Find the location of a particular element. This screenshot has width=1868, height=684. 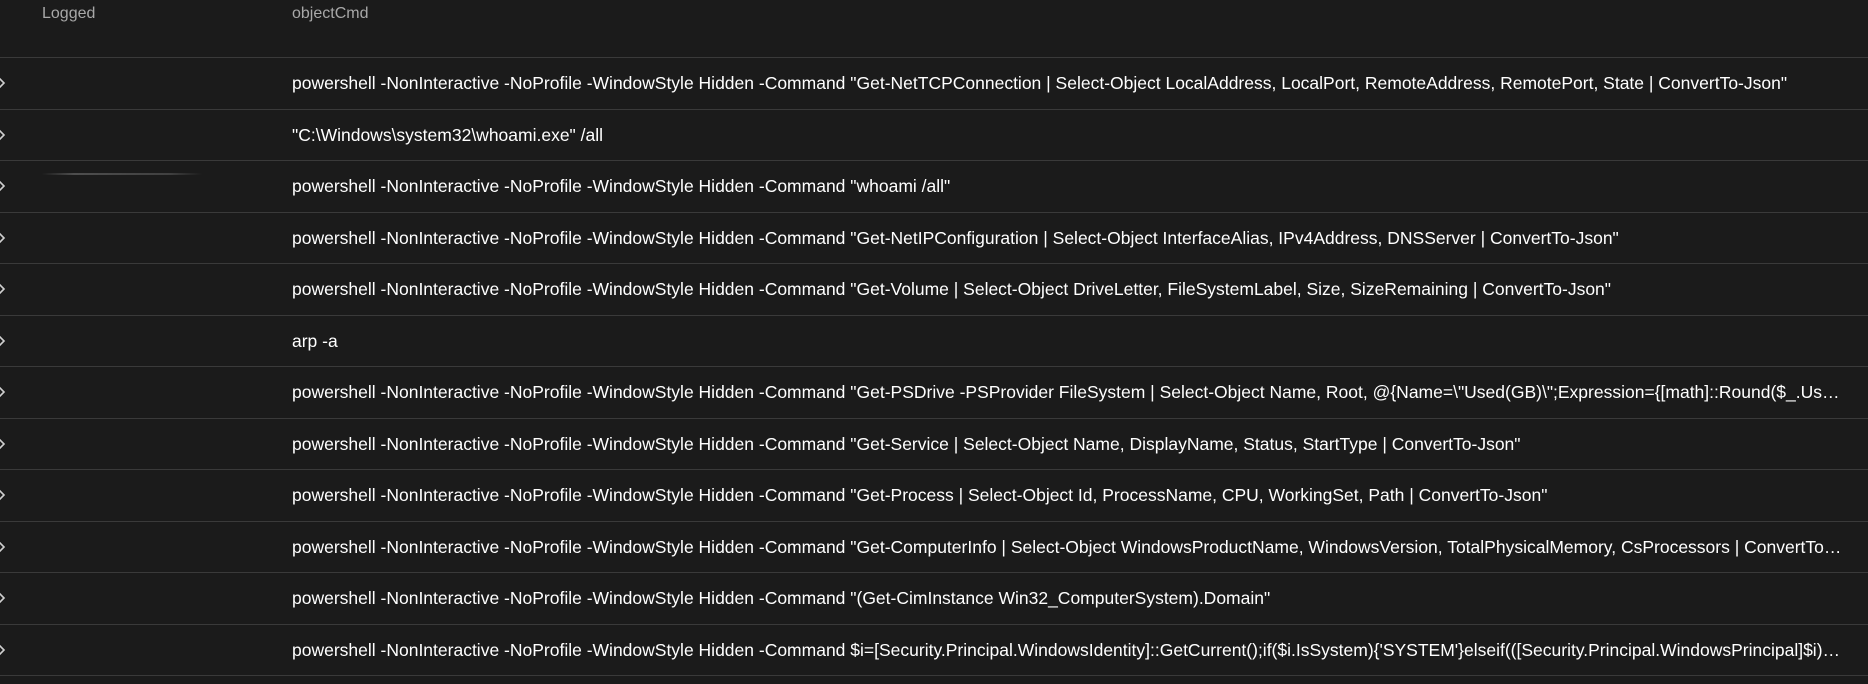

objectcmd-cell: arp -a is located at coordinates (315, 340).